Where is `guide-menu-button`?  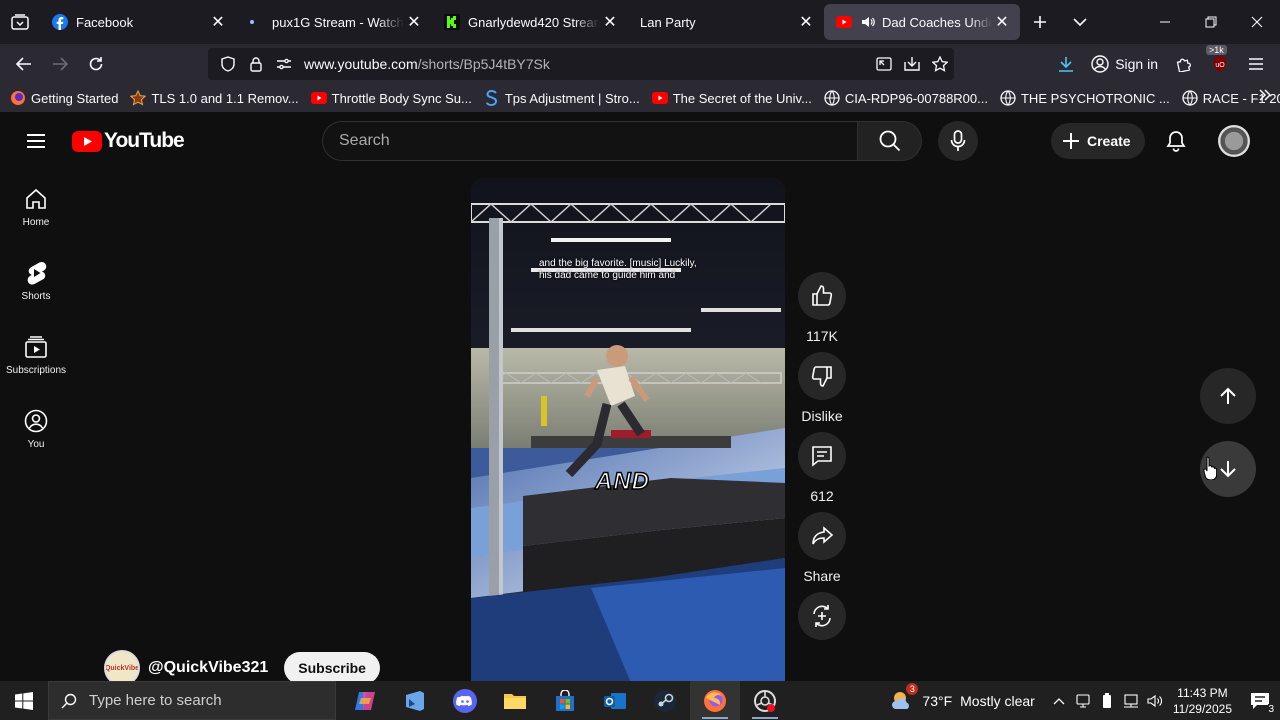
guide-menu-button is located at coordinates (36, 141).